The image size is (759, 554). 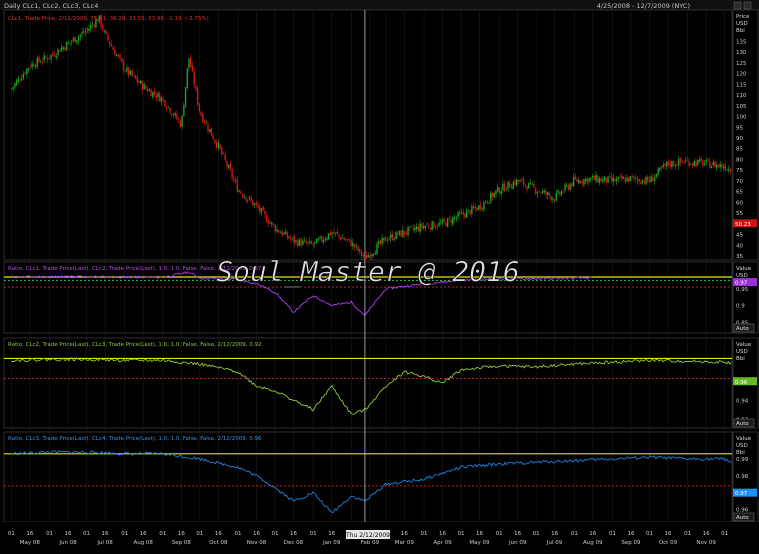 I want to click on x-month-label: Feb 09, so click(x=370, y=543).